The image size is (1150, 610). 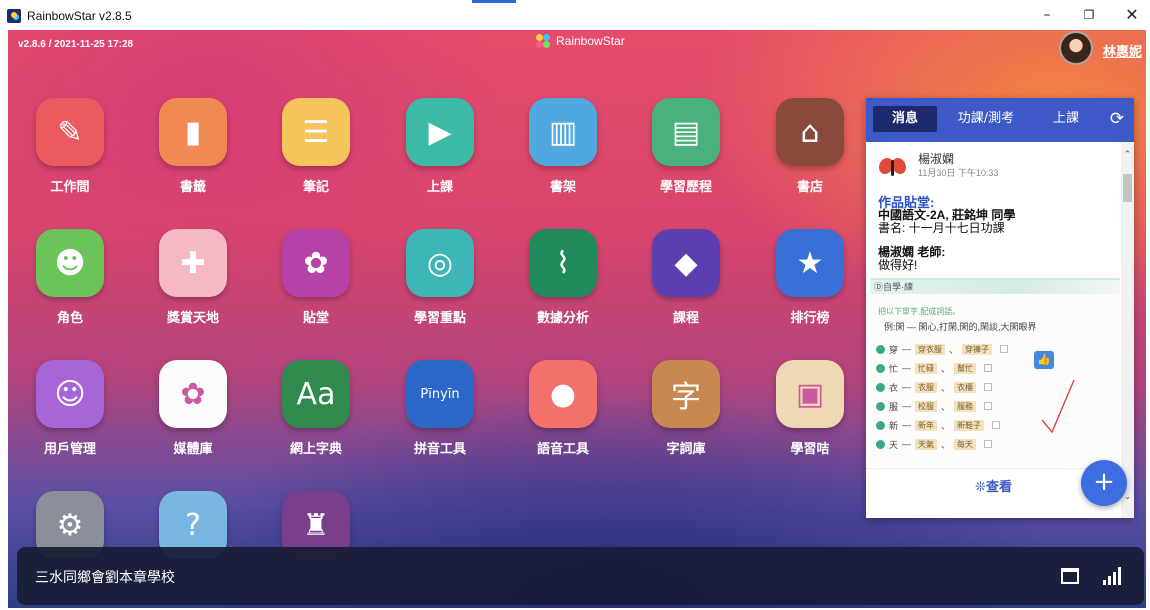 I want to click on app-keyboard: Pīnyīn 拼音工具, so click(x=440, y=408).